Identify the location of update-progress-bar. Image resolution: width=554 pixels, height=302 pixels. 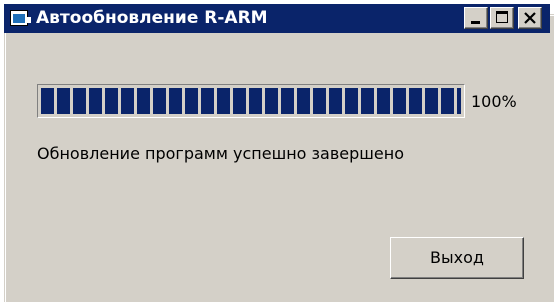
(251, 101).